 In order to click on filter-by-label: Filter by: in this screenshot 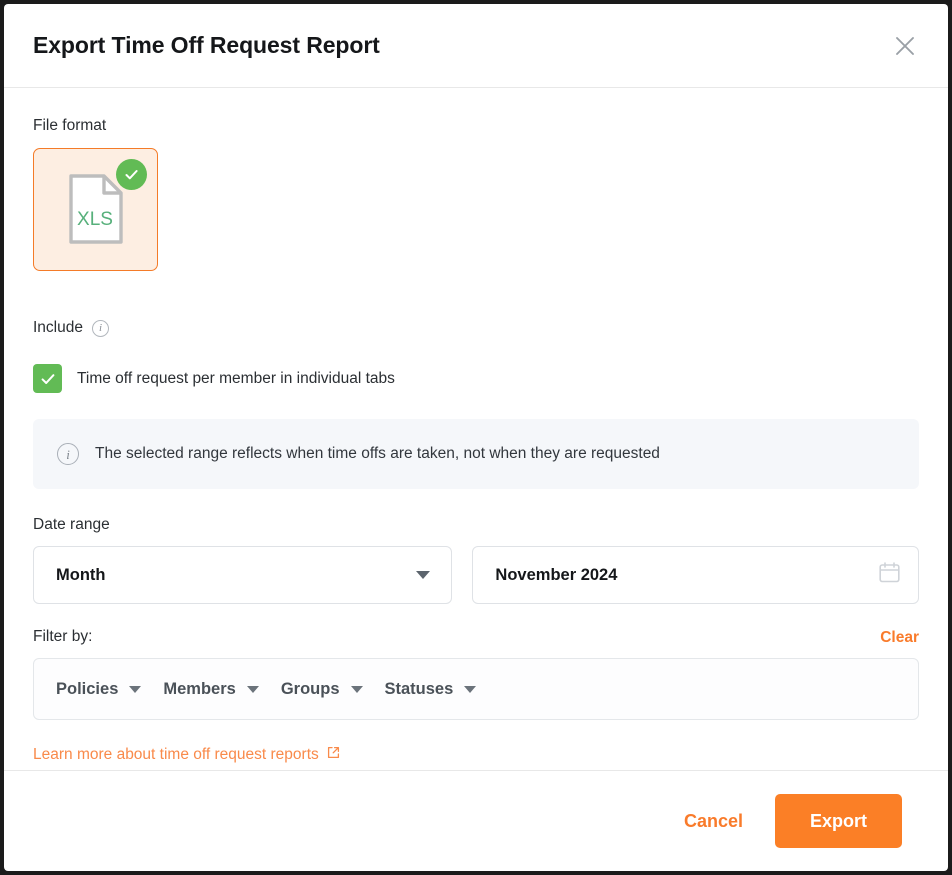, I will do `click(63, 636)`.